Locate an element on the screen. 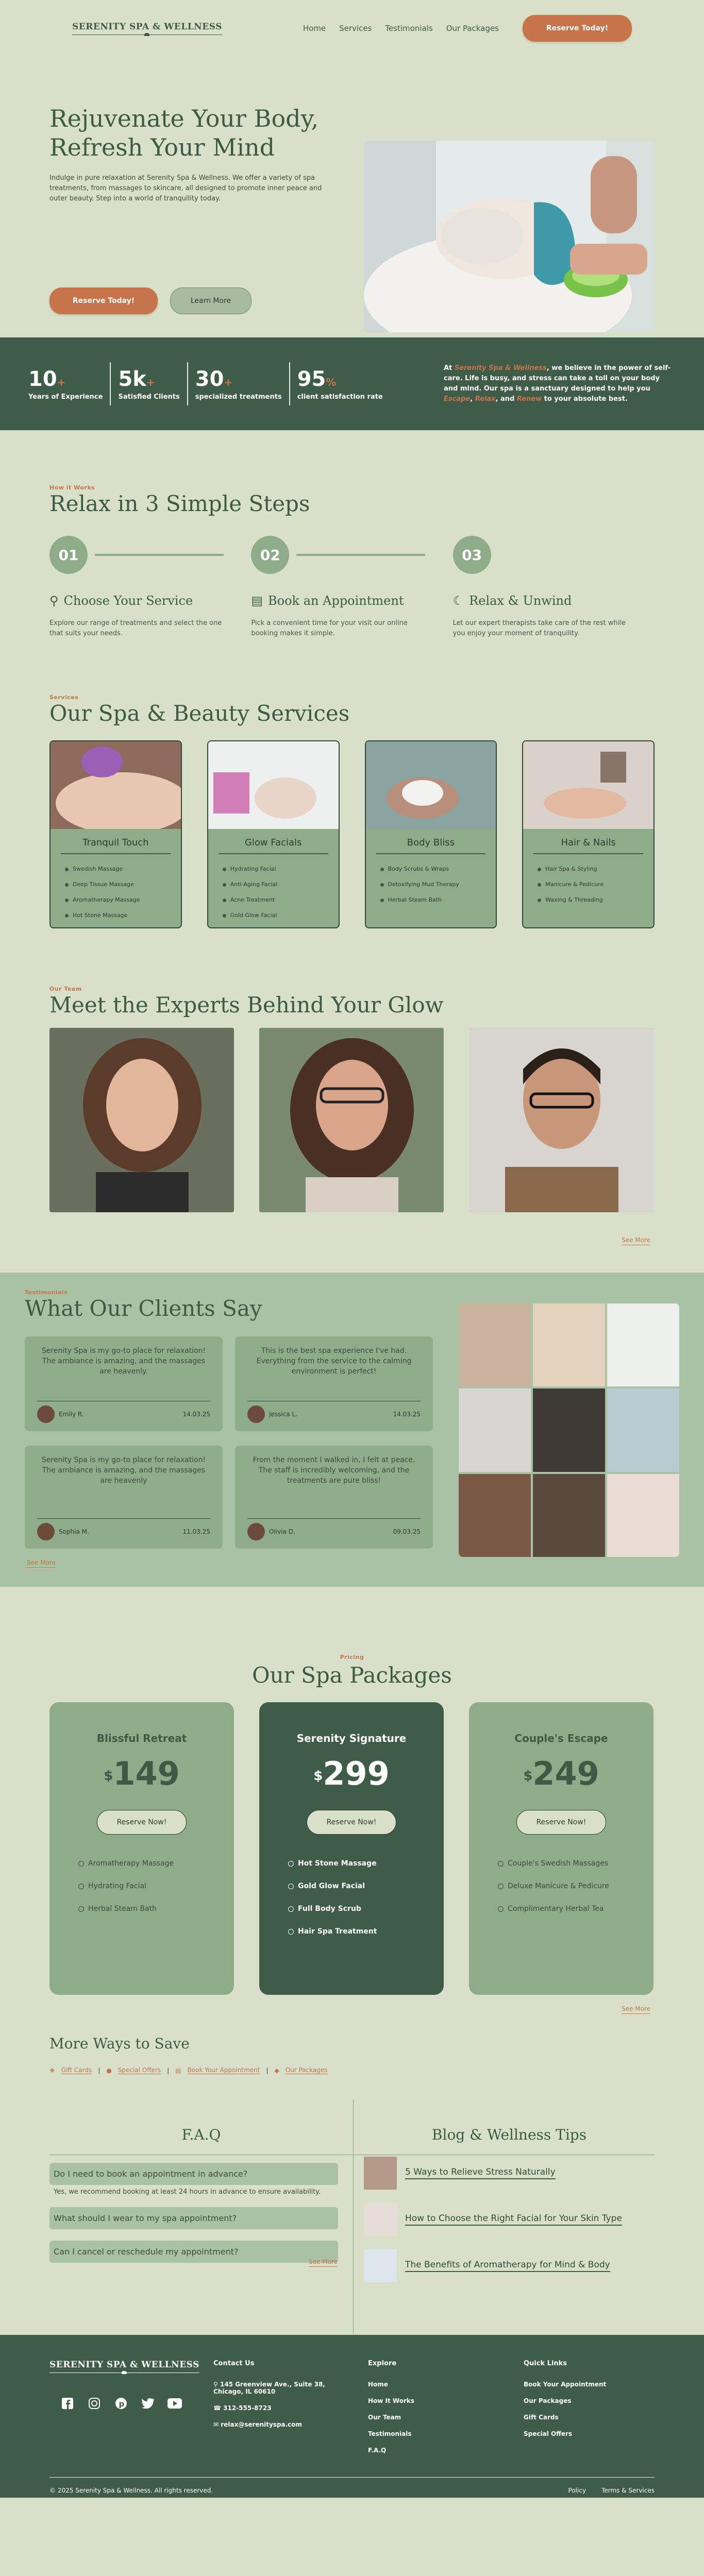 The width and height of the screenshot is (704, 2576). tag-icon: ● is located at coordinates (109, 2070).